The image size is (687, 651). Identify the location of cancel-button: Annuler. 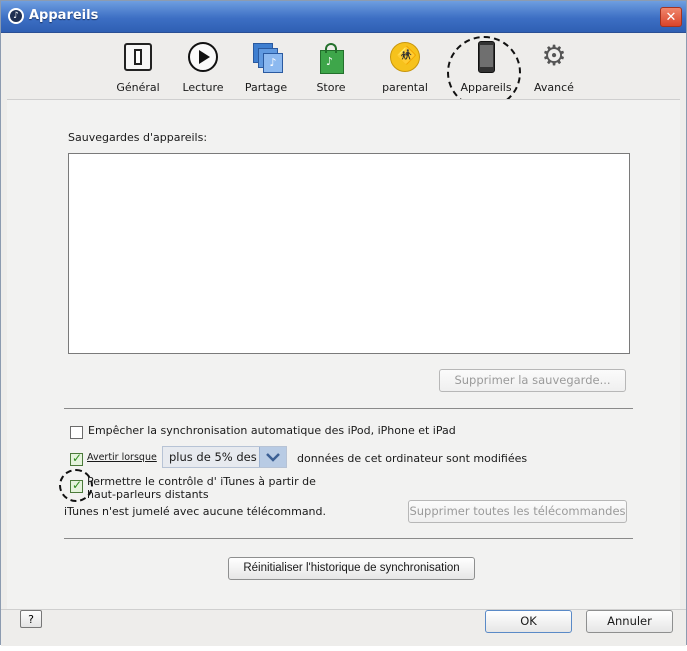
(629, 621).